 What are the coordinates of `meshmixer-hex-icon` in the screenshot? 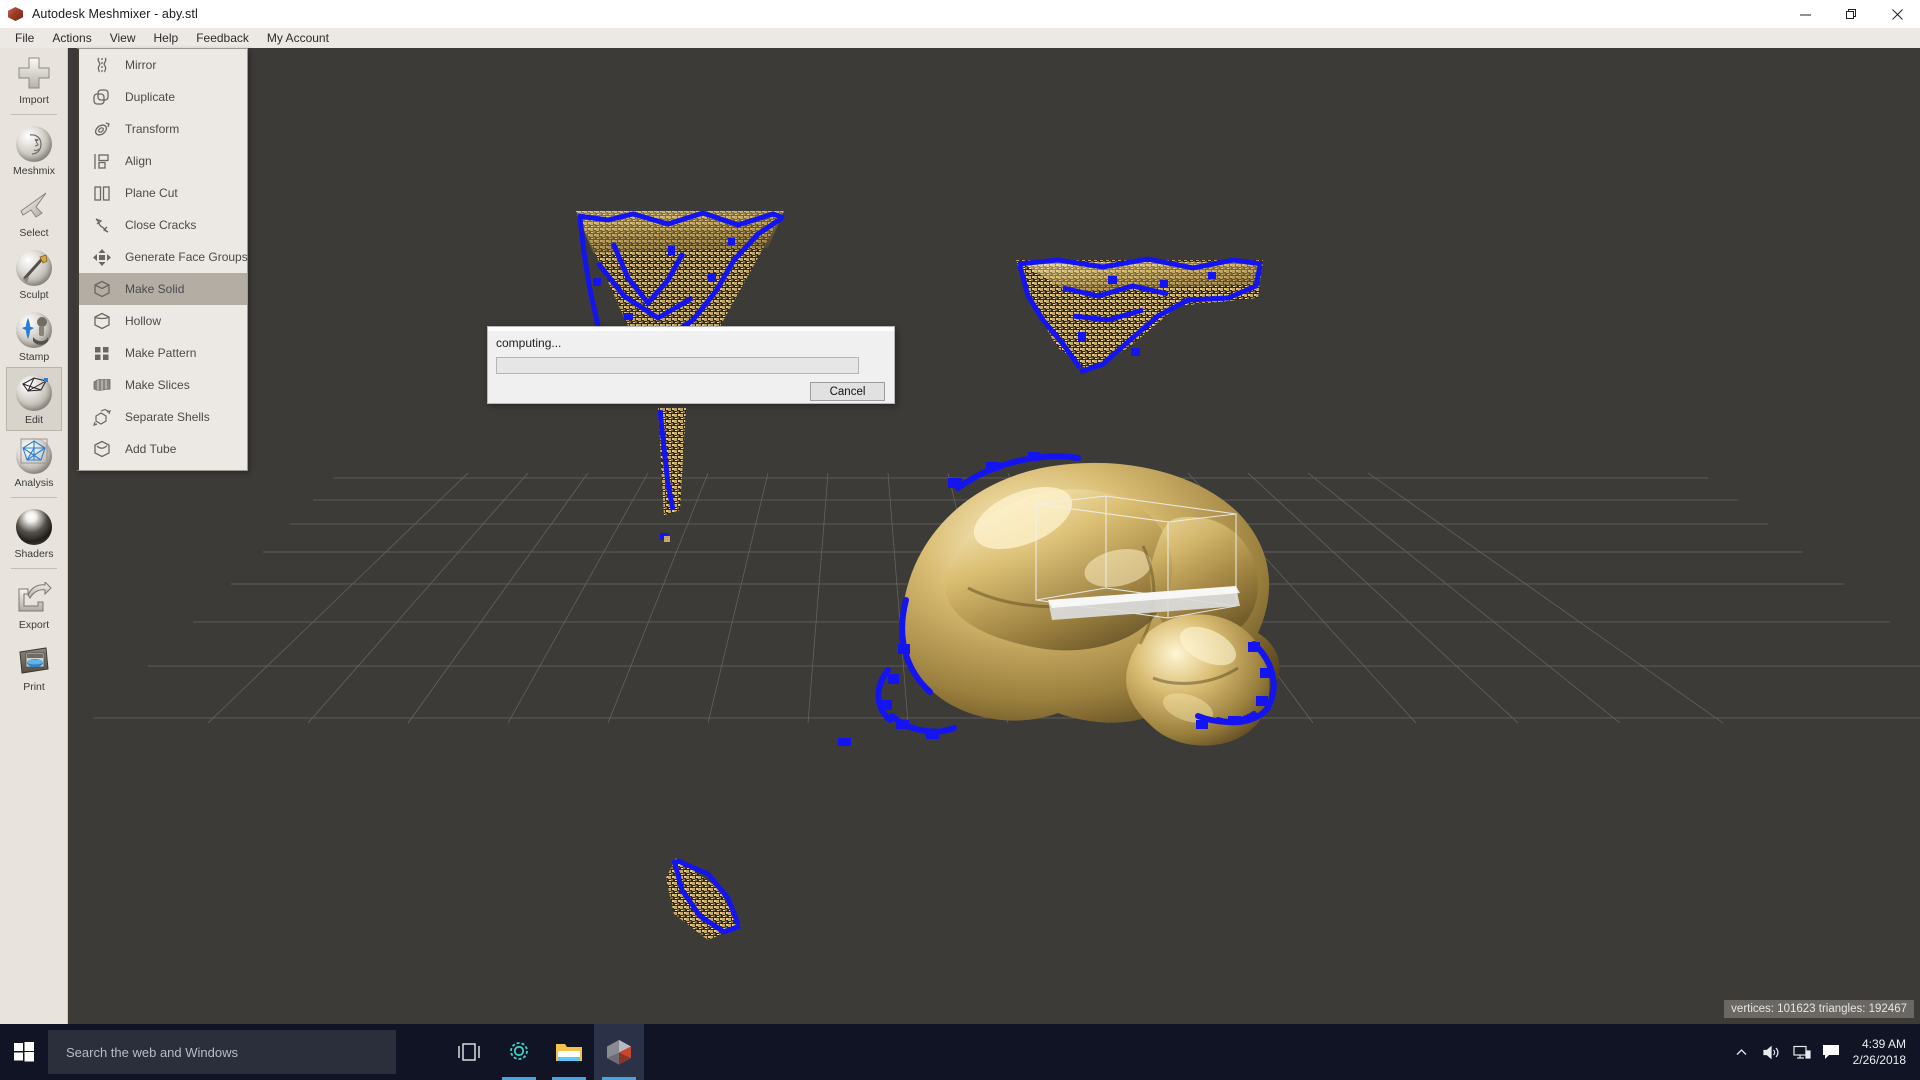 It's located at (16, 14).